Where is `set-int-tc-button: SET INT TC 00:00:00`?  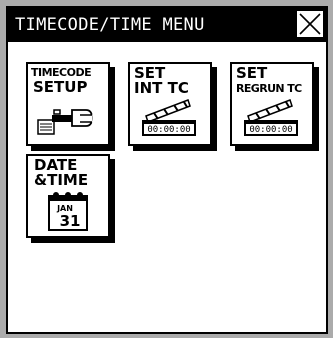 set-int-tc-button: SET INT TC 00:00:00 is located at coordinates (170, 104).